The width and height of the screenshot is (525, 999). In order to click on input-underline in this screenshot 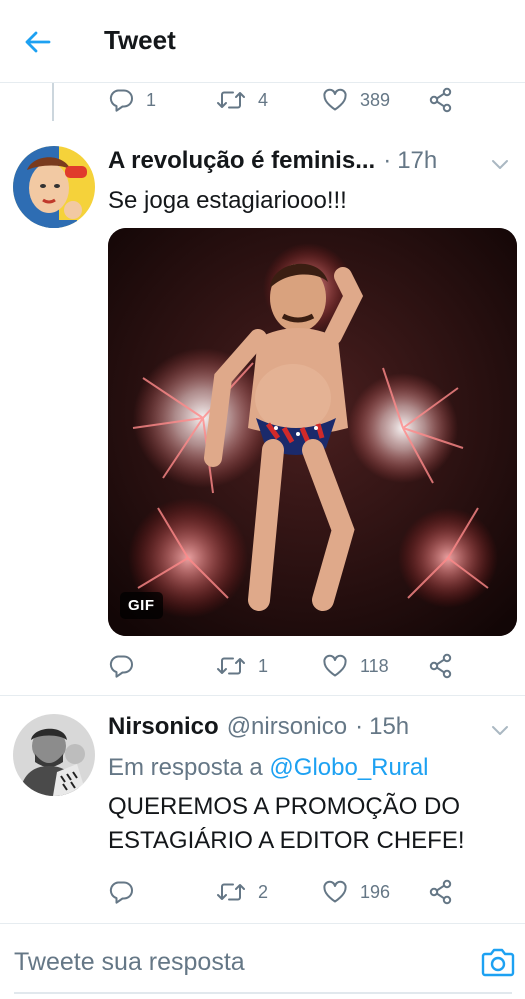, I will do `click(263, 993)`.